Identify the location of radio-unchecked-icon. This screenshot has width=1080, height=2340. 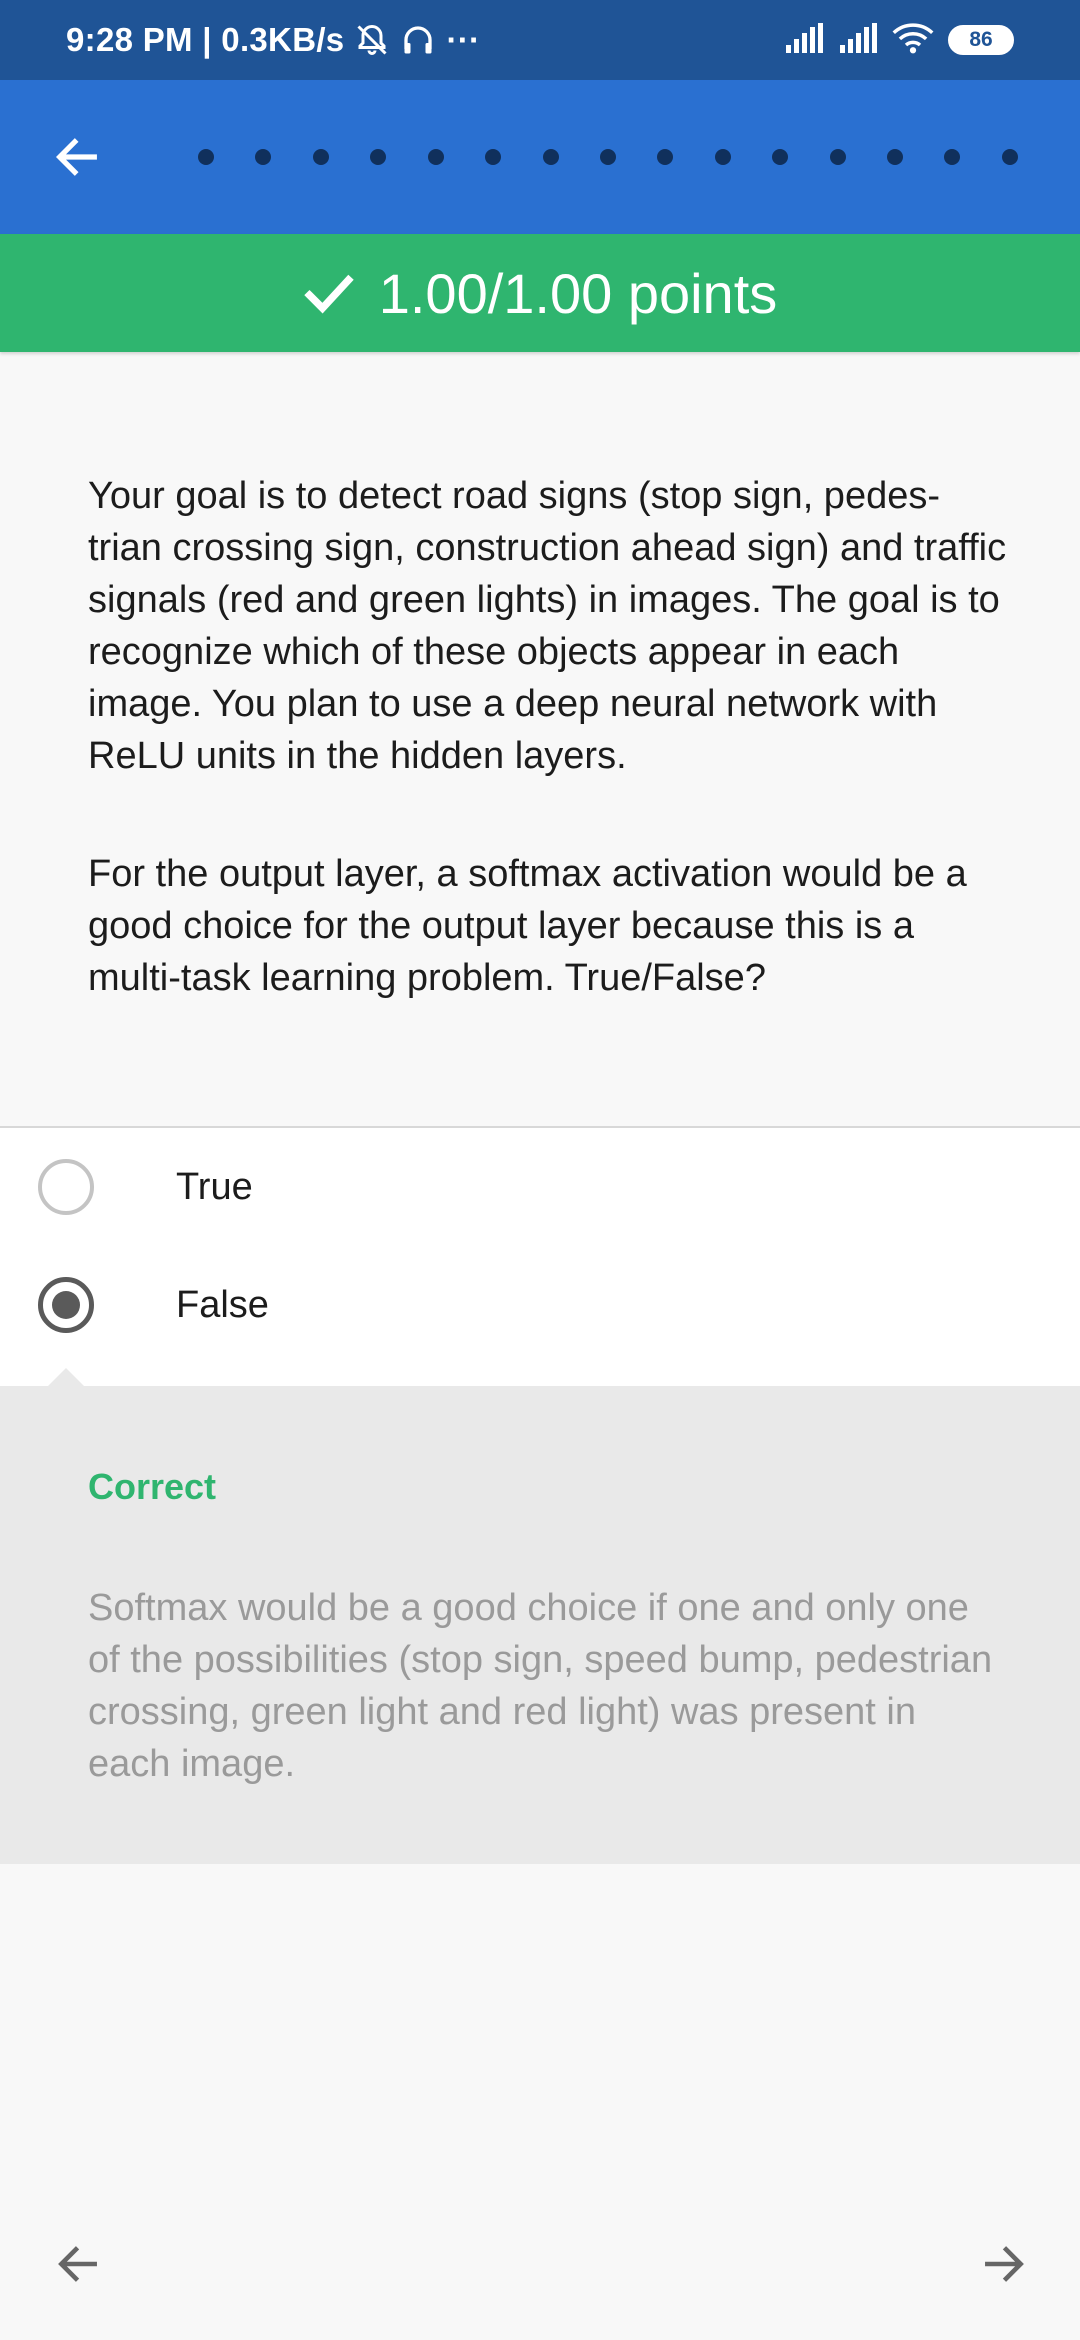
(66, 1187).